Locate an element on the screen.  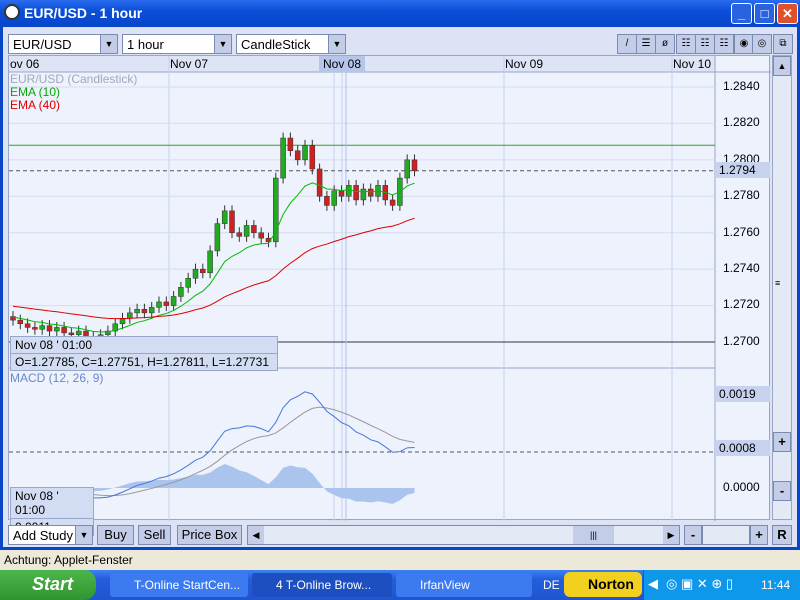
horizontal-scrollbar: ◀ ||| ▶ is located at coordinates (463, 535).